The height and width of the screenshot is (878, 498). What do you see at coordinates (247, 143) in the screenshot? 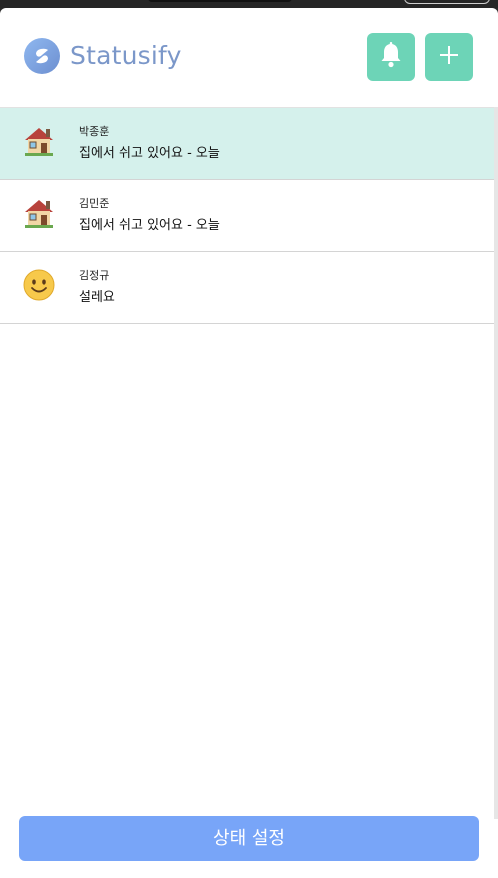
I see `list-item: 박종훈 집에서 쉬고 있어요 - 오늘` at bounding box center [247, 143].